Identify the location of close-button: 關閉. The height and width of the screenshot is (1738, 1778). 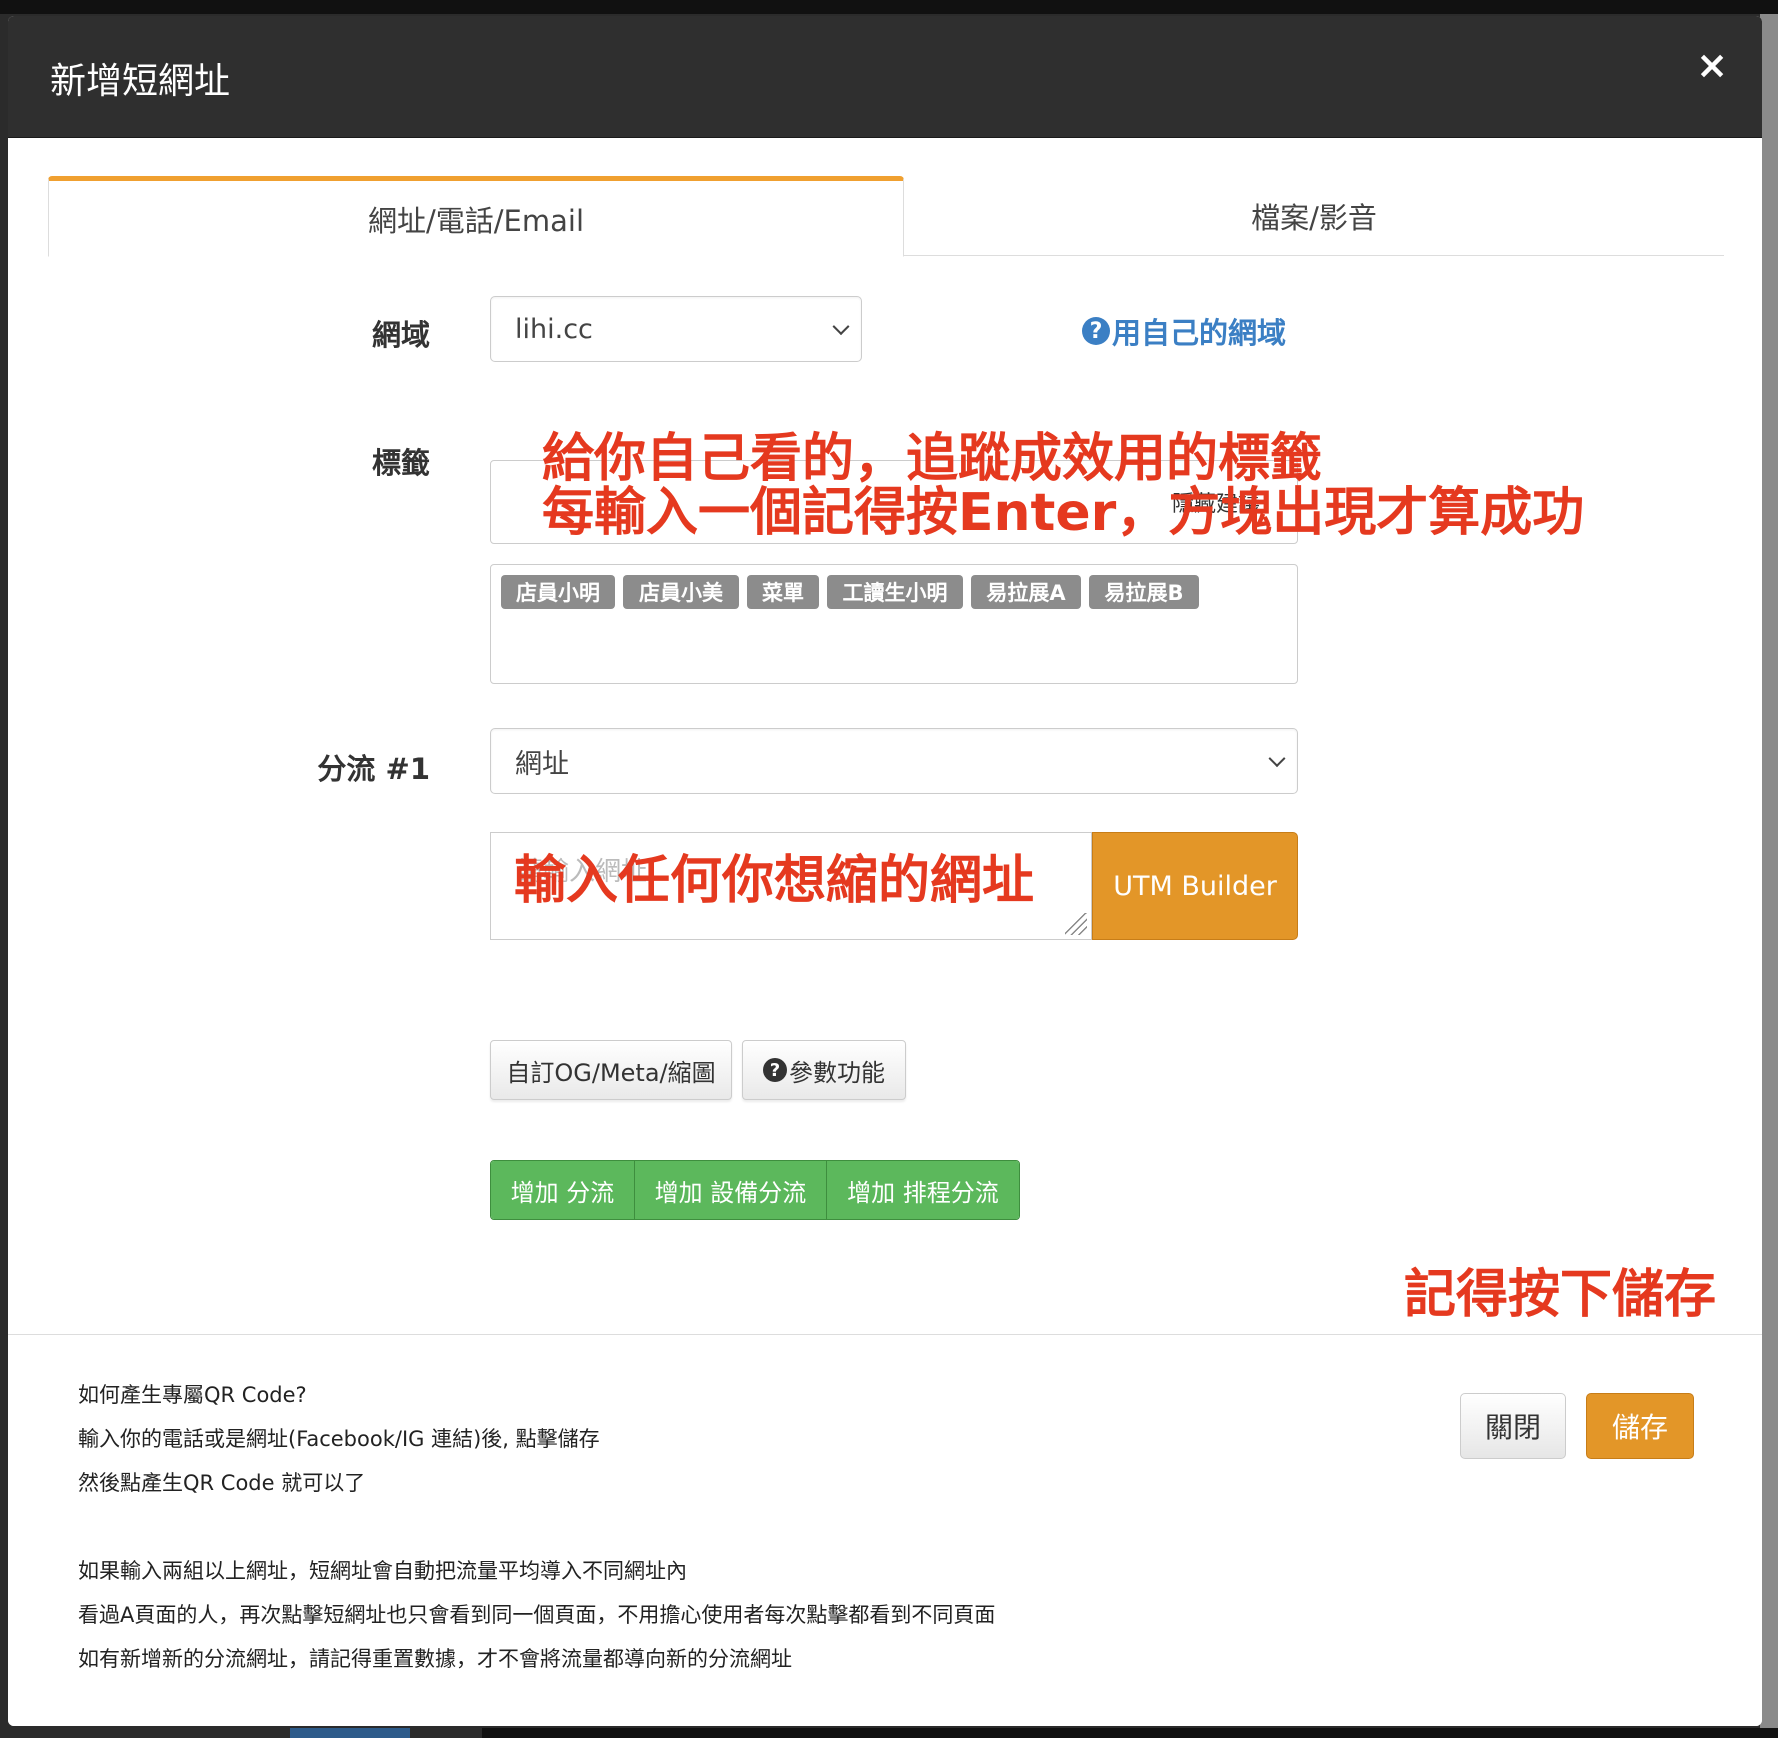
(1513, 1426).